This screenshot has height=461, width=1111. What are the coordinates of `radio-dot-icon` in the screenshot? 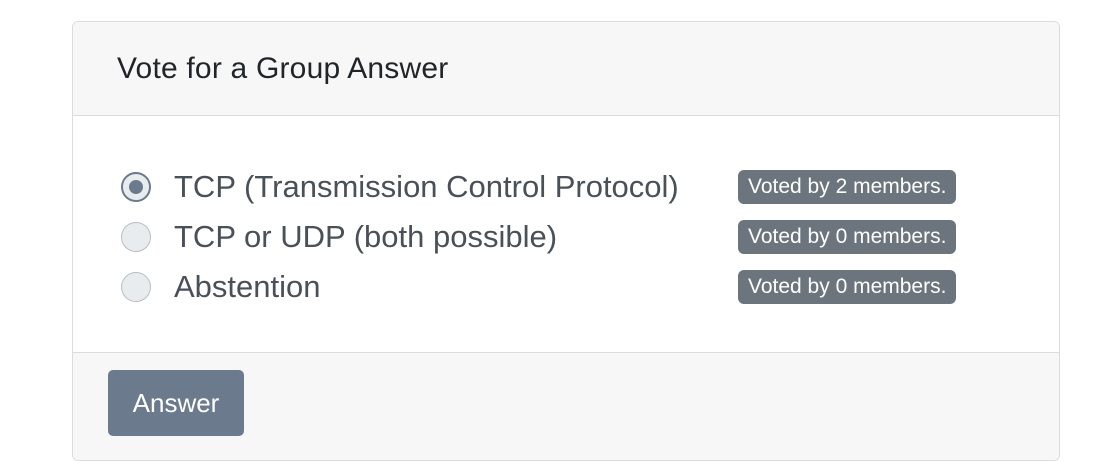 It's located at (136, 187).